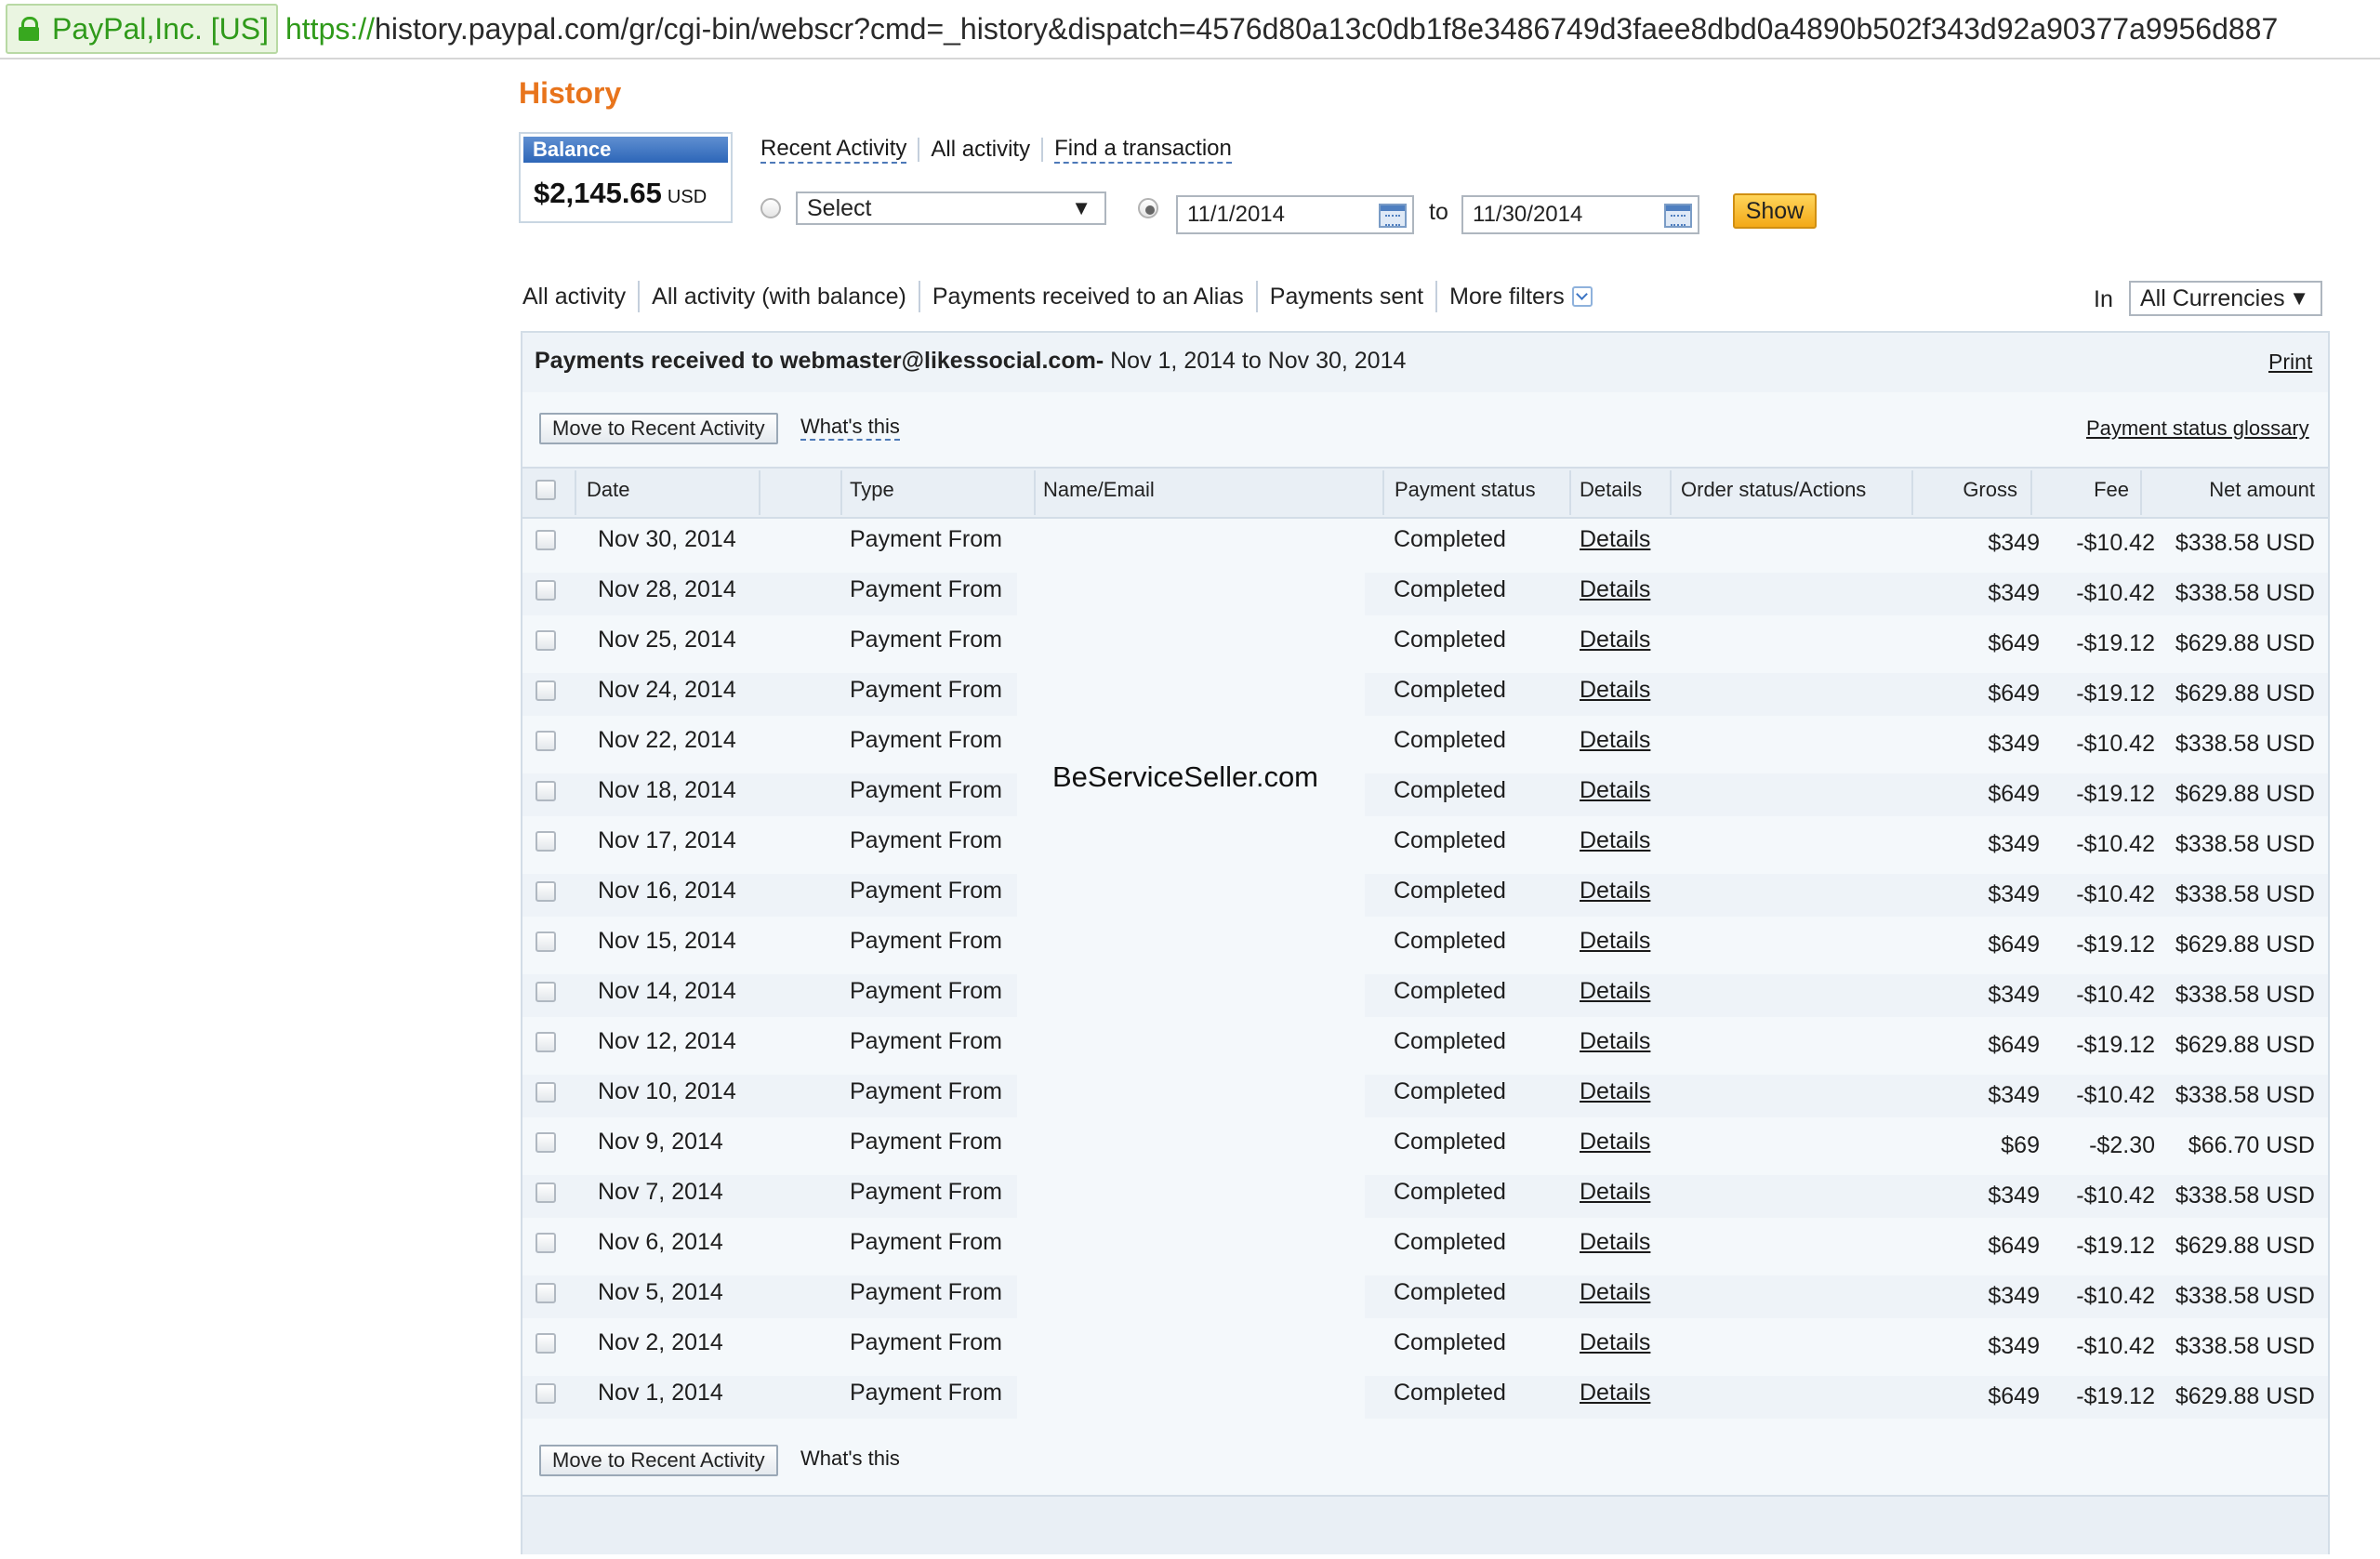 Image resolution: width=2380 pixels, height=1559 pixels. Describe the element at coordinates (1295, 214) in the screenshot. I see `date-from-input: 11/1/2014` at that location.